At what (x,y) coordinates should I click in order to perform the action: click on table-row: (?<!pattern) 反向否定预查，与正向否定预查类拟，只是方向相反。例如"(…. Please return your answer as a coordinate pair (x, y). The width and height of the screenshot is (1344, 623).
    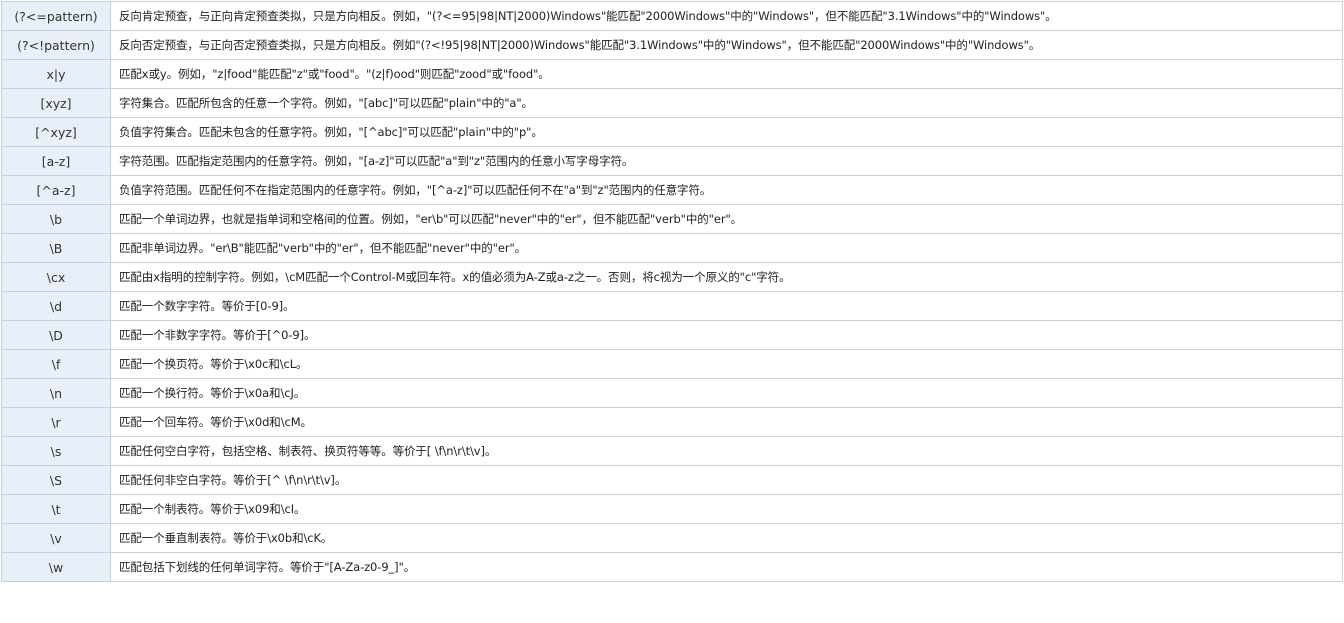
    Looking at the image, I should click on (672, 45).